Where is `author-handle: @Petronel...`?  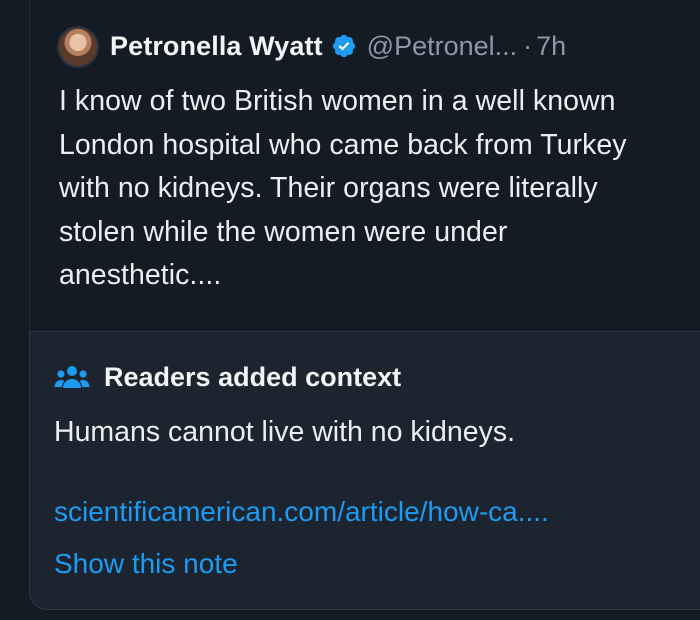 author-handle: @Petronel... is located at coordinates (442, 46).